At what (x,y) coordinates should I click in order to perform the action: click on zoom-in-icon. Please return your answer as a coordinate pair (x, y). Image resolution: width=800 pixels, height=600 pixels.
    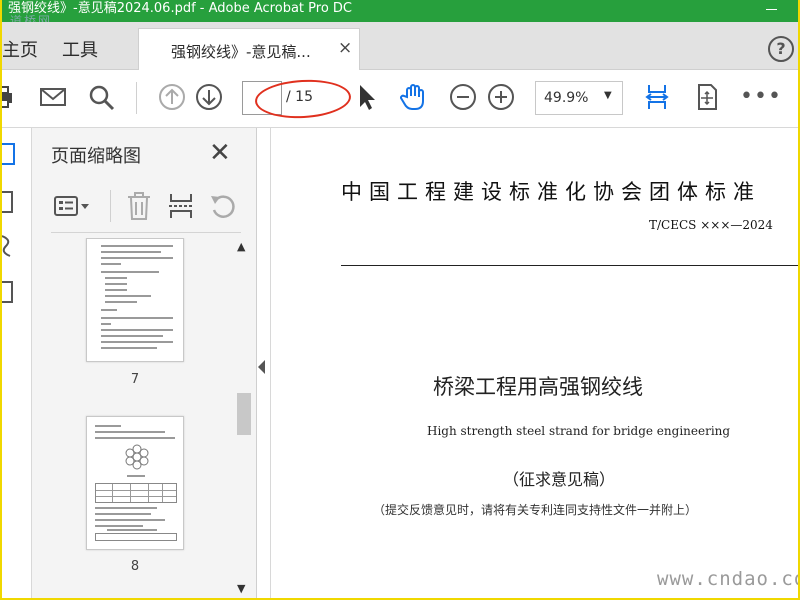
    Looking at the image, I should click on (501, 97).